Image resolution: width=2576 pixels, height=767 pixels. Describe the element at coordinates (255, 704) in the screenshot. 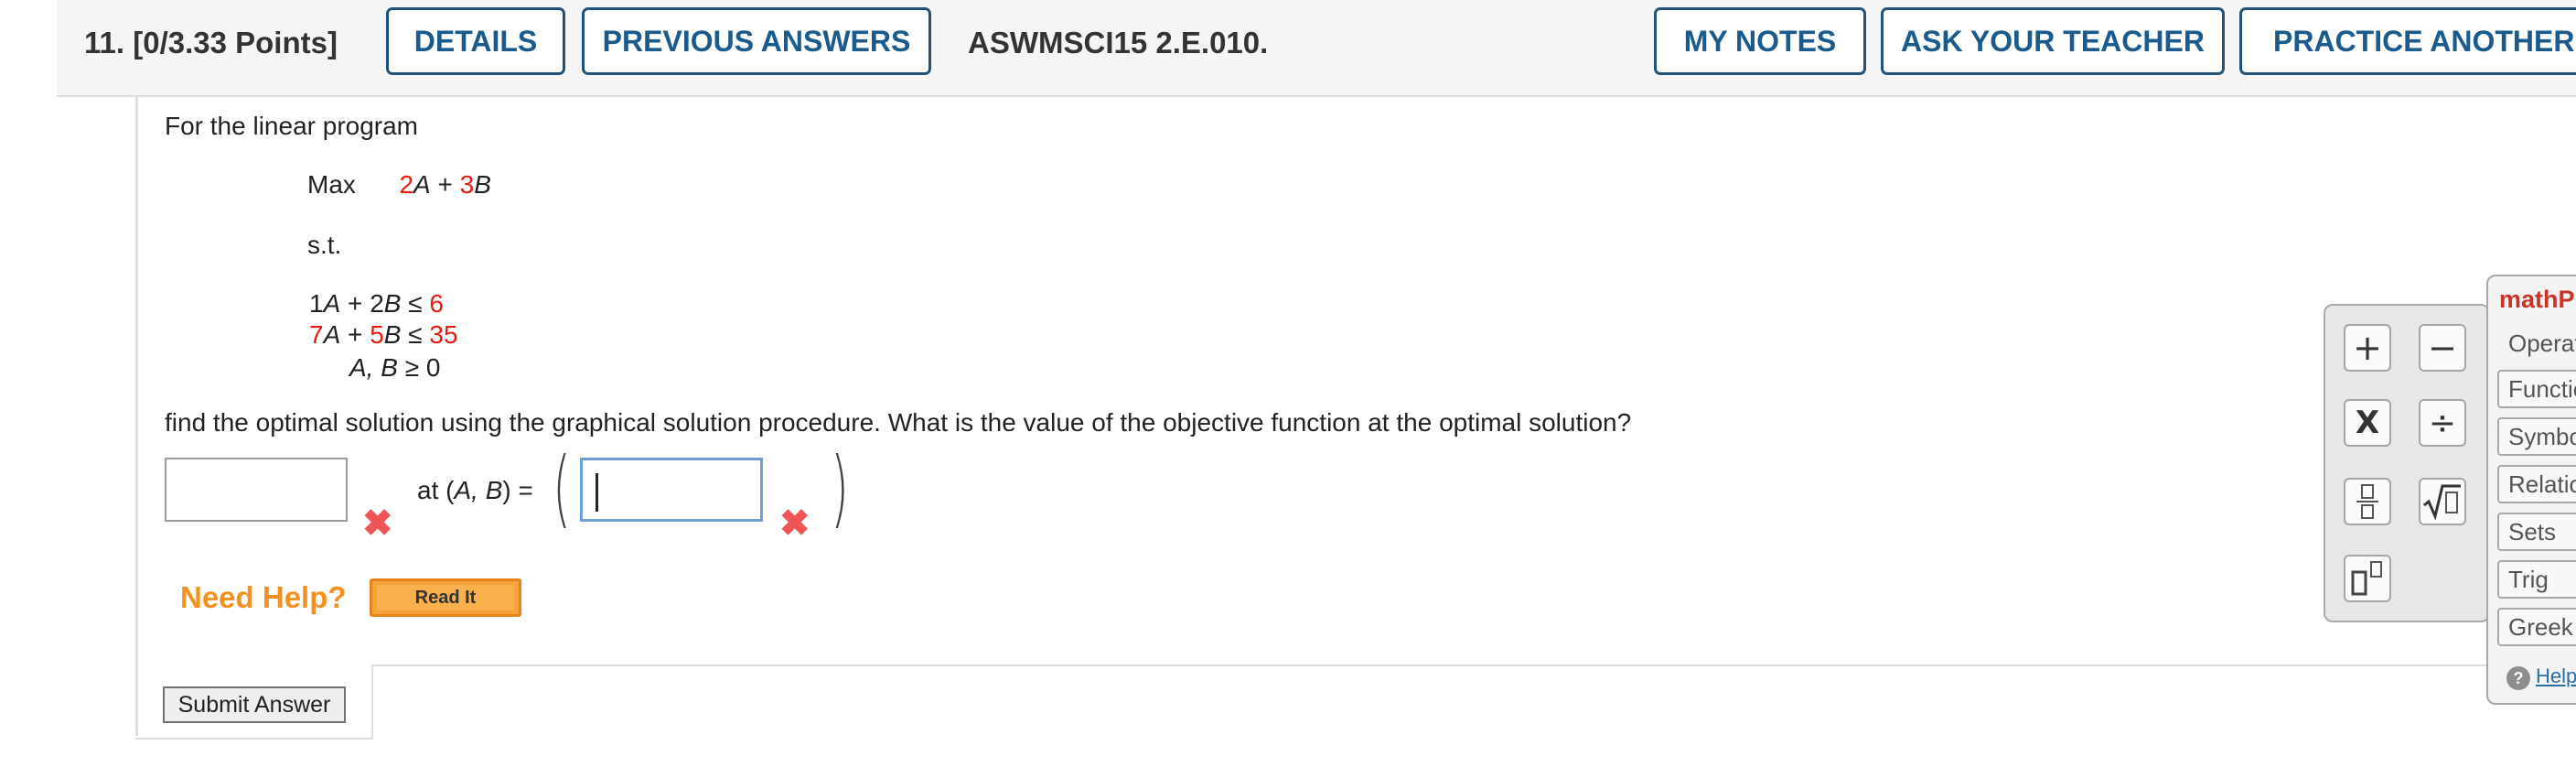

I see `submit-answer-button: Submit Answer` at that location.